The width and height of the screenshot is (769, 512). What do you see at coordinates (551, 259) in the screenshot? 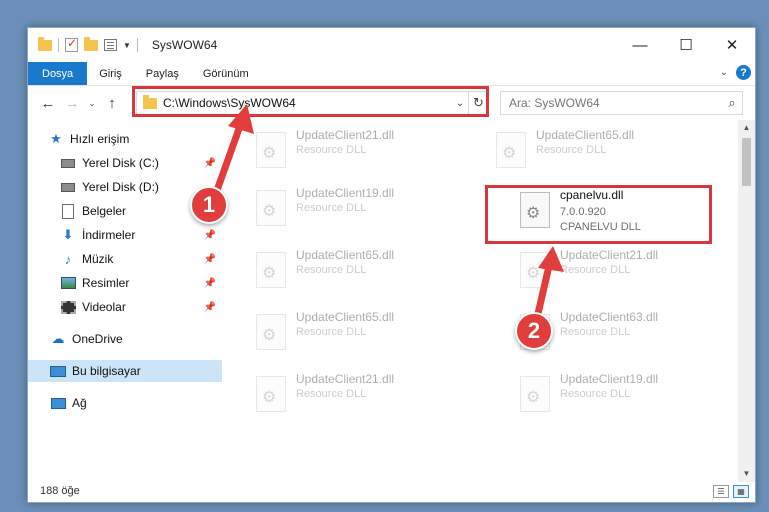
I see `arrow-2-head` at bounding box center [551, 259].